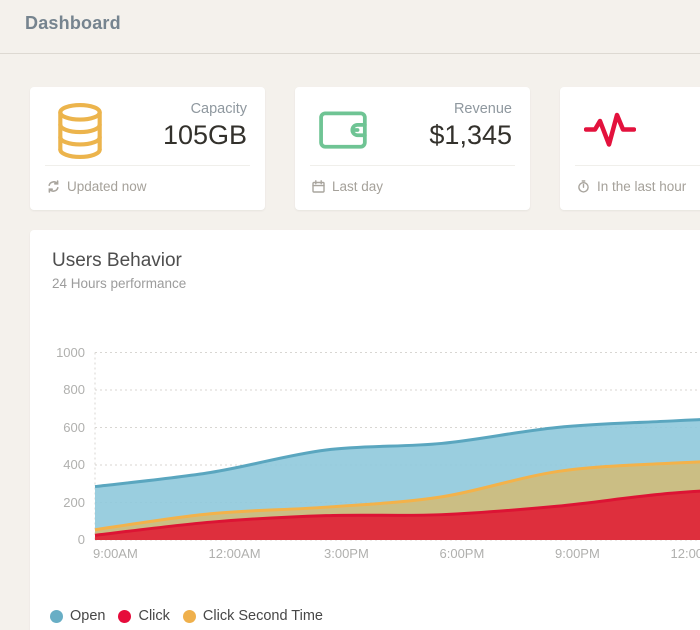 Image resolution: width=700 pixels, height=630 pixels. I want to click on stat-card-revenue: Revenue $1,345 Last day, so click(412, 148).